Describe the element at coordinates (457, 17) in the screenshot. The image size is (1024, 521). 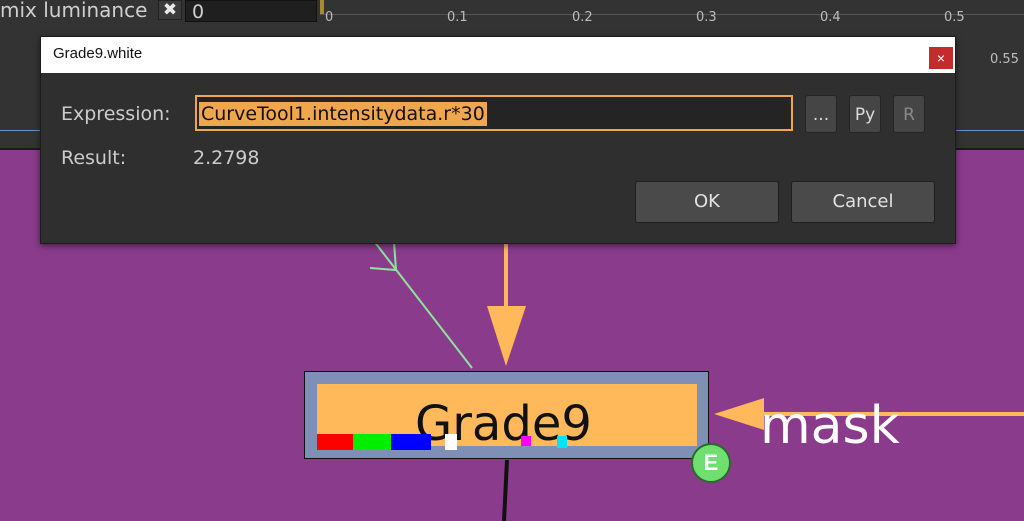
I see `tick-label: 0.1` at that location.